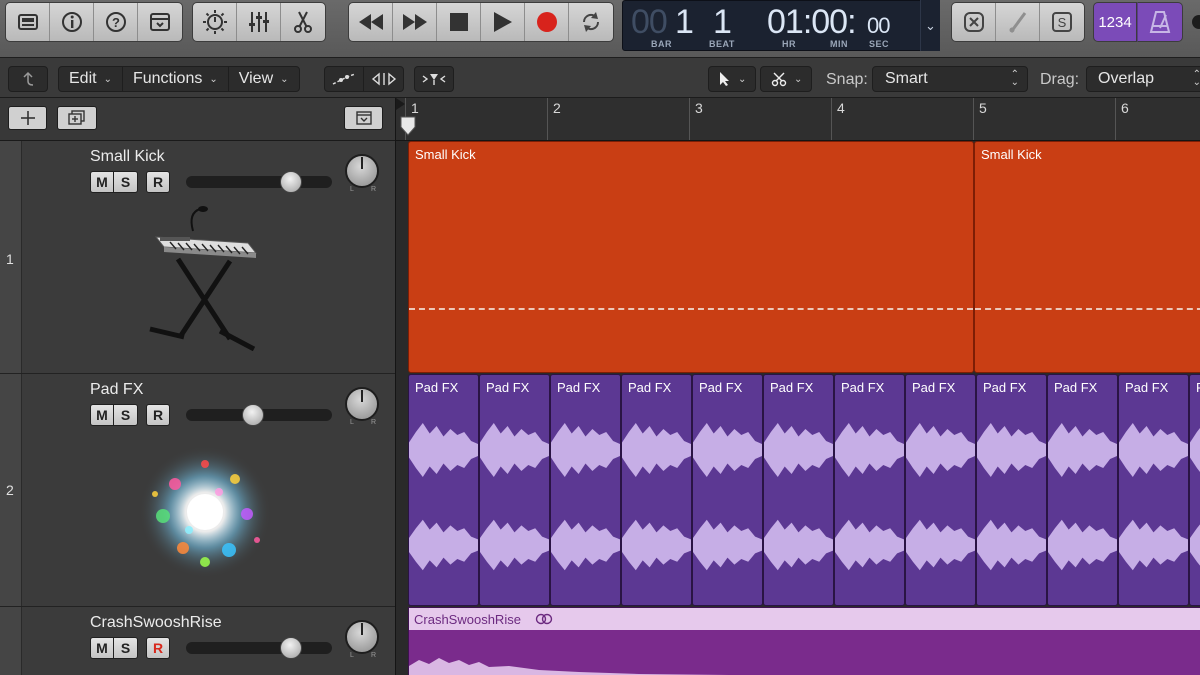 The height and width of the screenshot is (675, 1200). I want to click on track-list-header, so click(197, 119).